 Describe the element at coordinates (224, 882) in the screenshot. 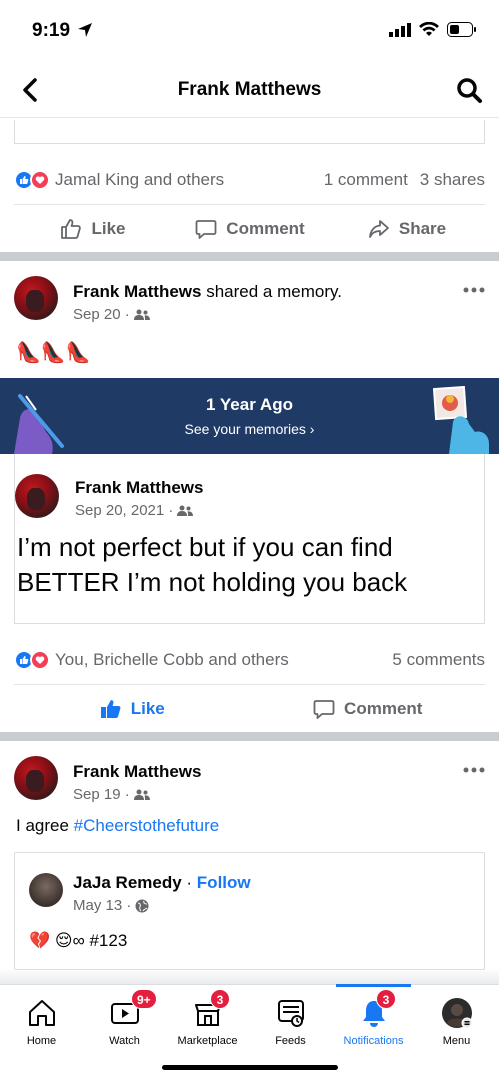

I see `follow-button: Follow` at that location.